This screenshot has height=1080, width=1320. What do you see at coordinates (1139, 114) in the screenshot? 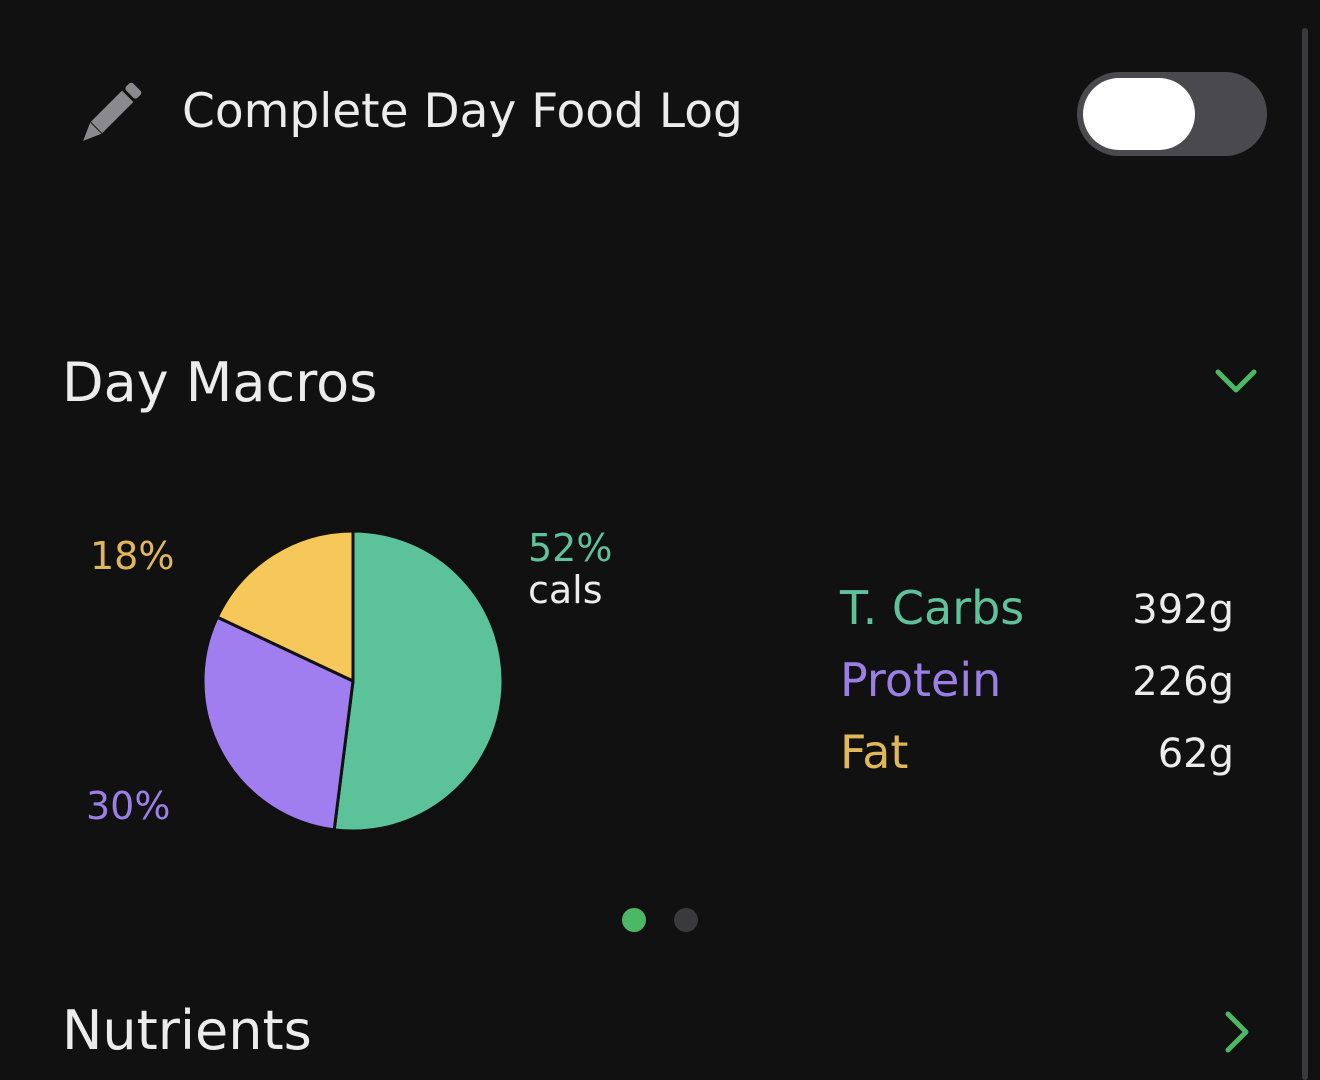
I see `toggle-knob` at bounding box center [1139, 114].